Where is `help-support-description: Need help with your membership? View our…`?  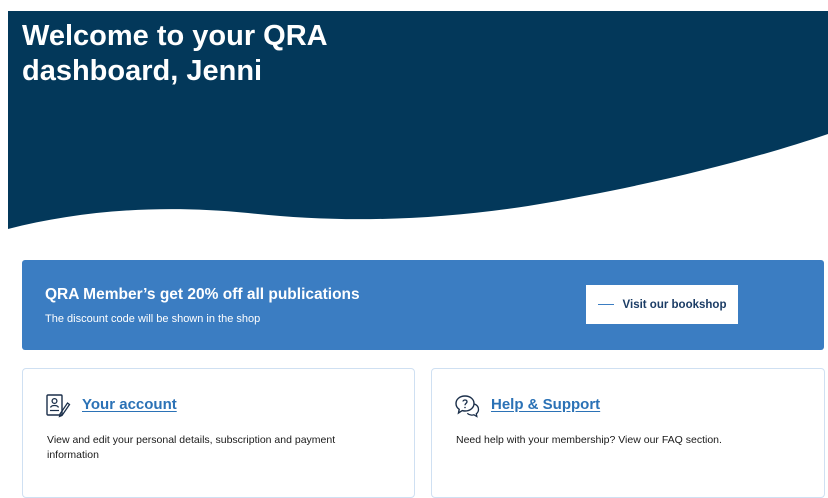
help-support-description: Need help with your membership? View our… is located at coordinates (589, 440).